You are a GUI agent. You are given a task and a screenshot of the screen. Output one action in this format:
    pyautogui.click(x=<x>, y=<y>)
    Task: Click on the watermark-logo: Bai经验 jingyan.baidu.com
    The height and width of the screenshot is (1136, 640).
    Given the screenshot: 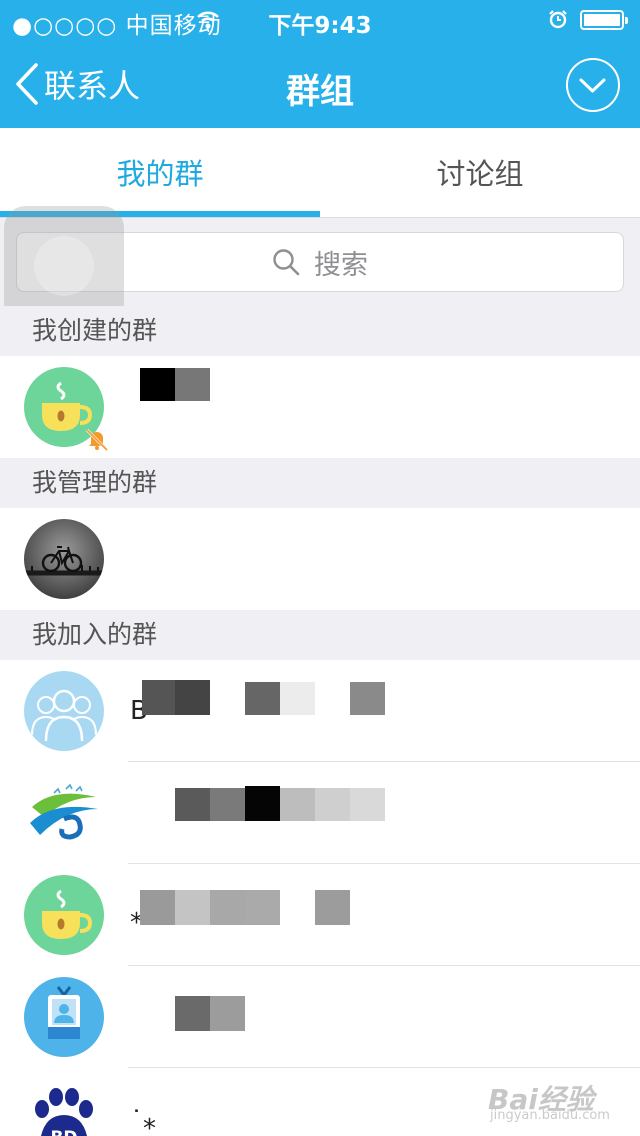 What is the action you would take?
    pyautogui.click(x=563, y=1098)
    